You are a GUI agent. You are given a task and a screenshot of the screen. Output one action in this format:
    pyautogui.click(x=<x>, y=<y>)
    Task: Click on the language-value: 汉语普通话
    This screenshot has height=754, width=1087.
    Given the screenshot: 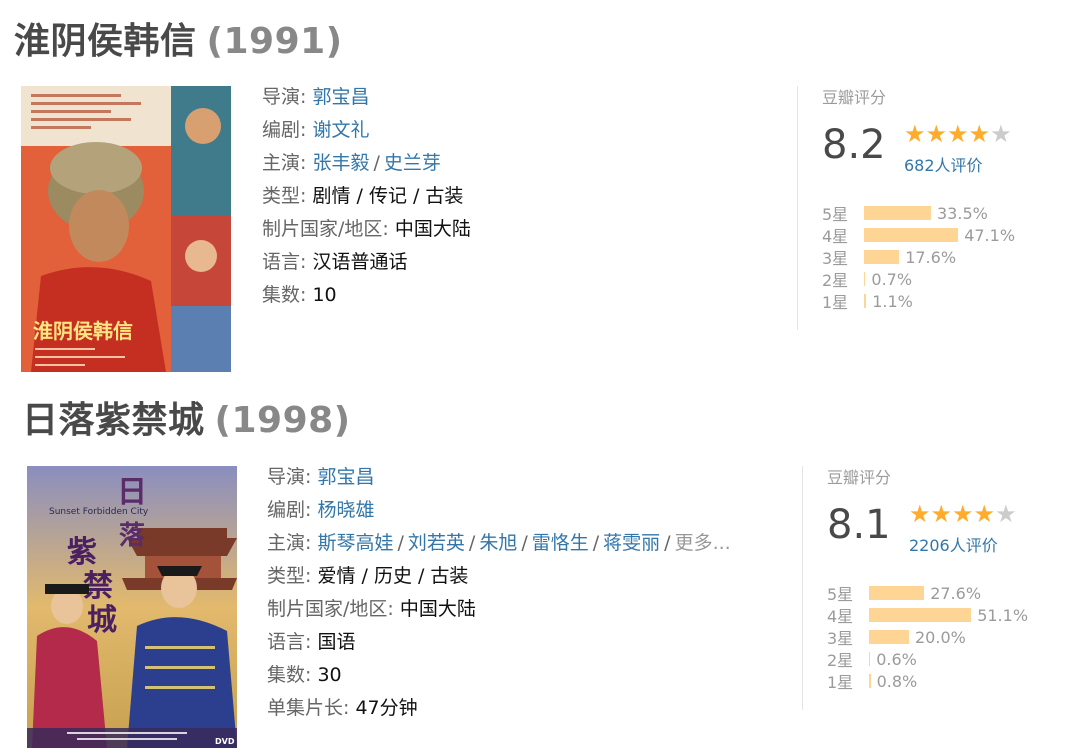 What is the action you would take?
    pyautogui.click(x=360, y=262)
    